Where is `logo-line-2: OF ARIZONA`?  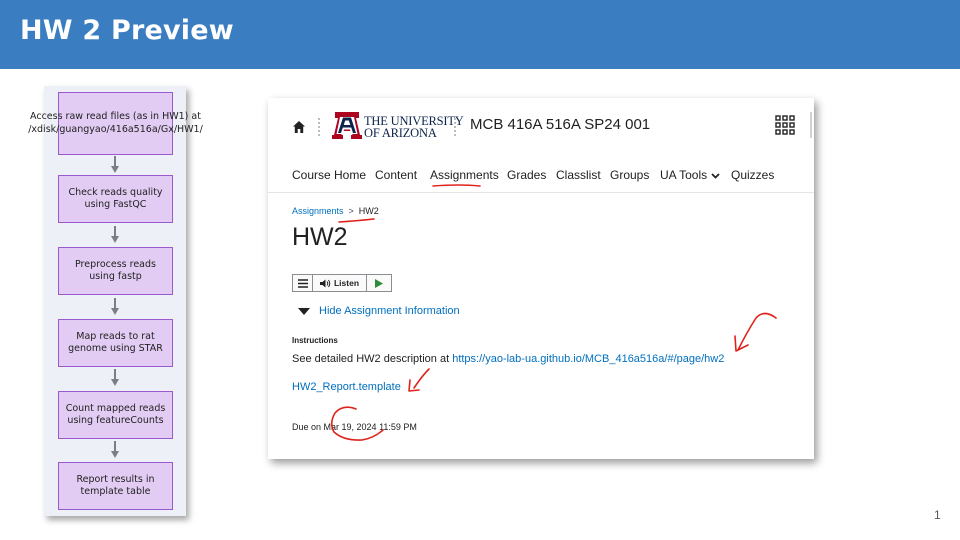 logo-line-2: OF ARIZONA is located at coordinates (400, 133).